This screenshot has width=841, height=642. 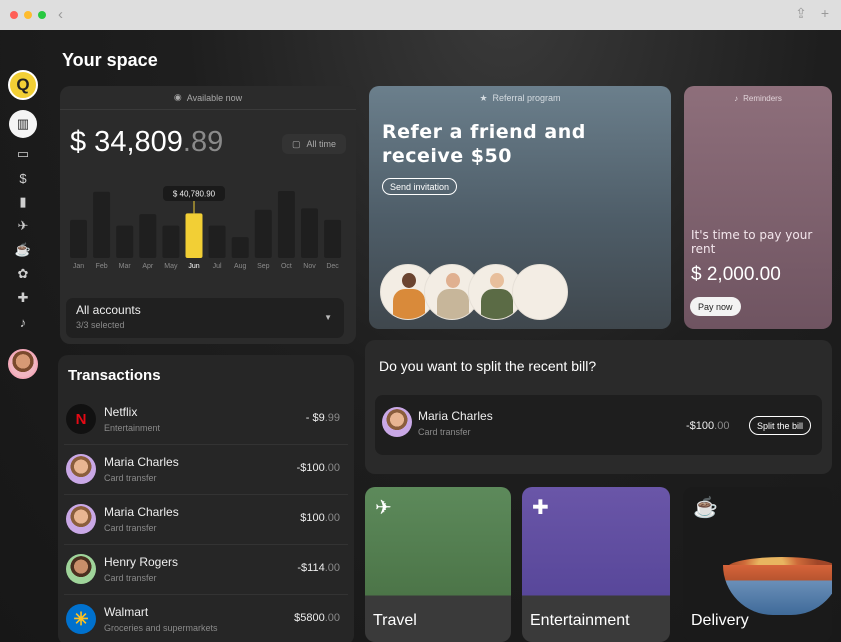 I want to click on chart-tick-label: Mar, so click(x=125, y=266).